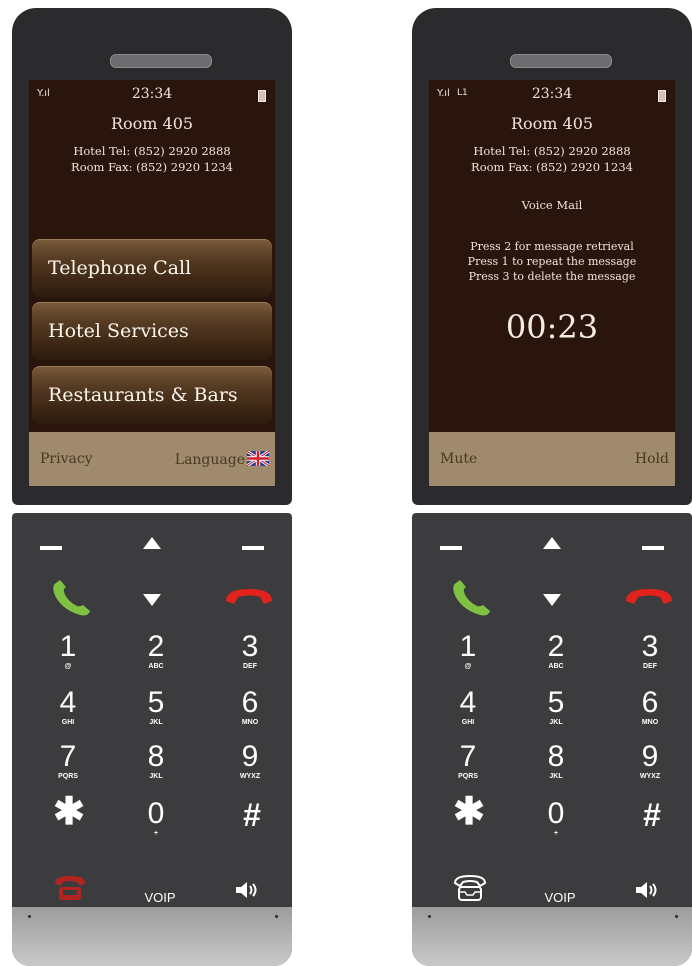 The height and width of the screenshot is (966, 692). I want to click on status-bar: Y.ıl 23:34, so click(152, 95).